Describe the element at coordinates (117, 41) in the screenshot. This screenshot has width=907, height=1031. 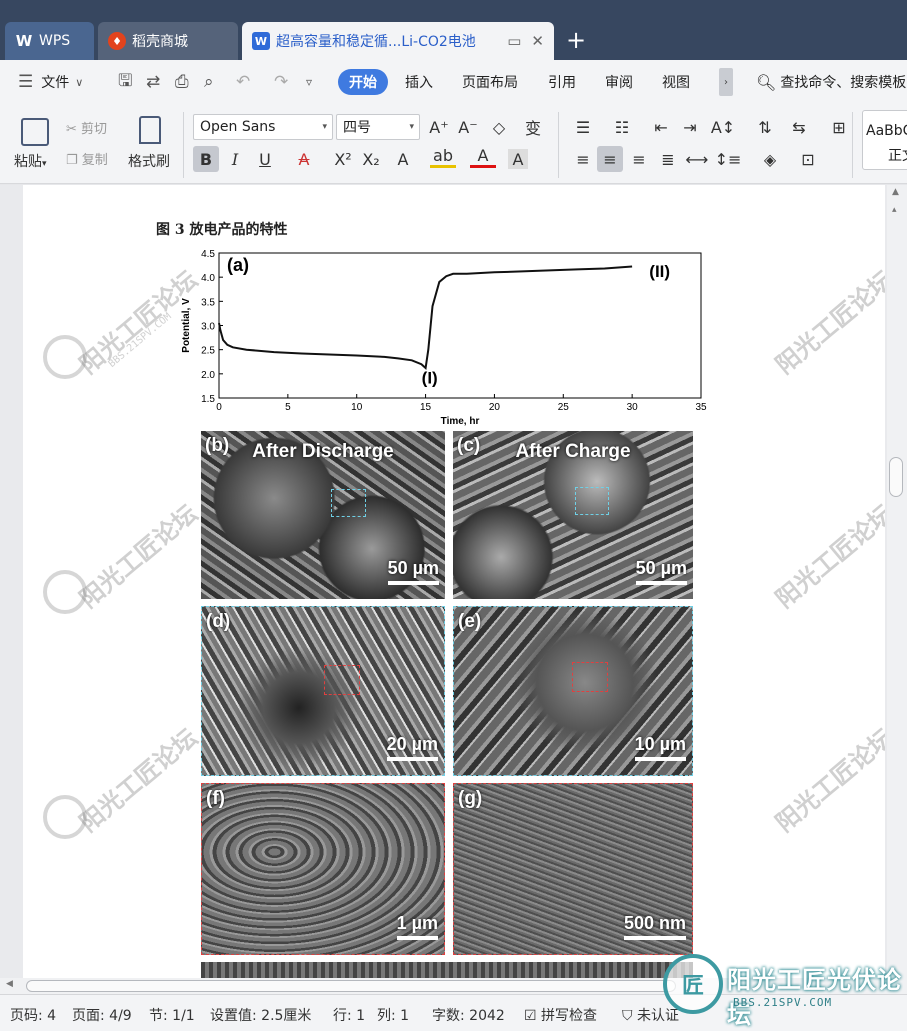
I see `daoke-icon: ♦` at that location.